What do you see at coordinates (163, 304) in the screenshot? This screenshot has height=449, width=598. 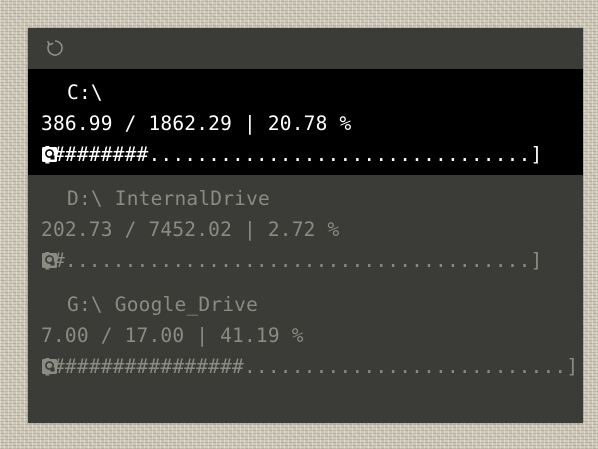 I see `drive-name: G:\ Google_Drive` at bounding box center [163, 304].